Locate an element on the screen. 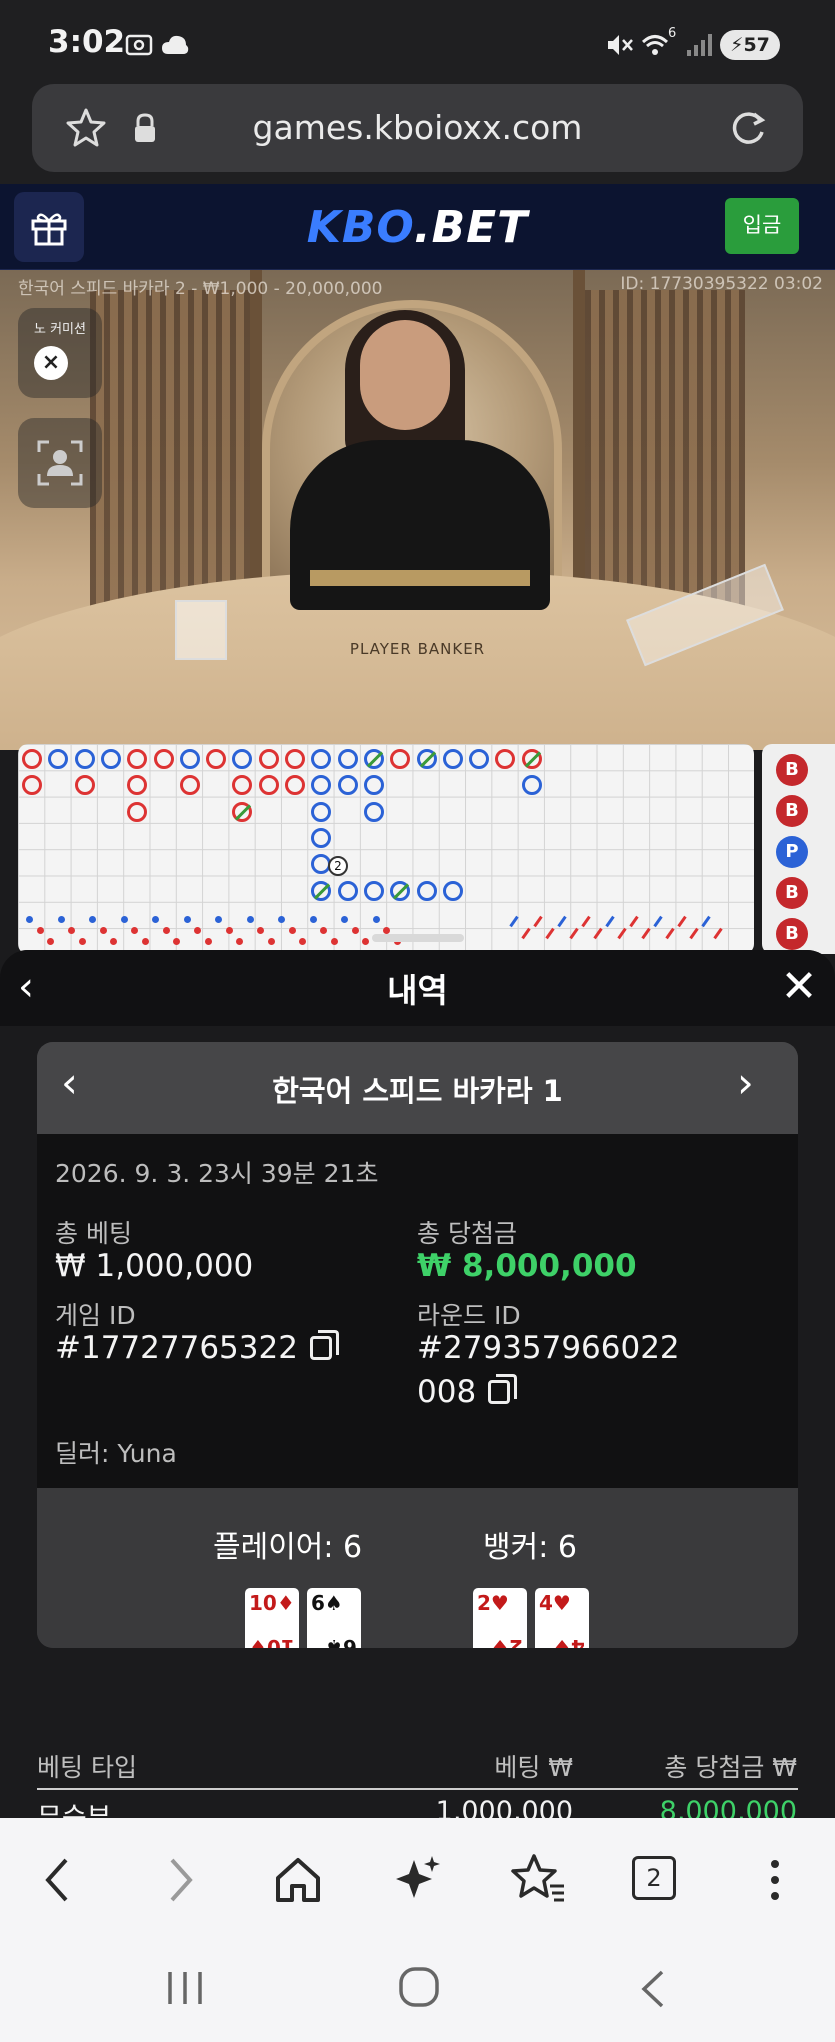 This screenshot has height=2042, width=835. round-datetime: 2026. 9. 3. 23시 39분 21초 is located at coordinates (217, 1173).